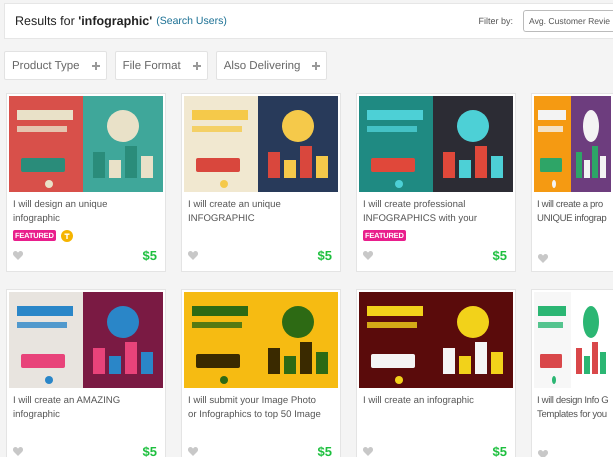 The image size is (613, 457). What do you see at coordinates (88, 211) in the screenshot?
I see `gig-title: I will design an unique infographic` at bounding box center [88, 211].